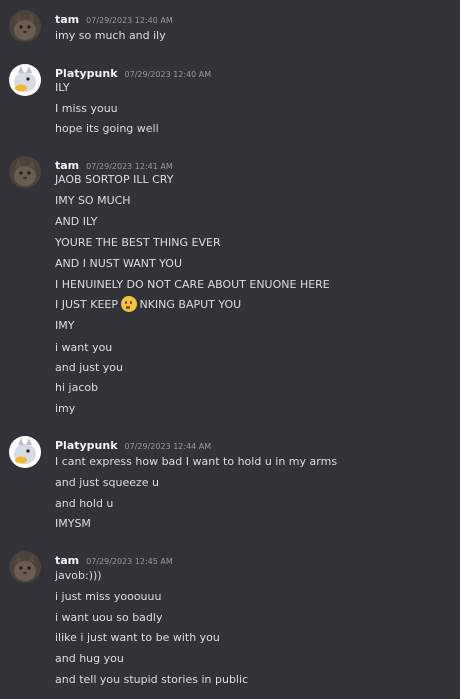  I want to click on username: tam, so click(67, 19).